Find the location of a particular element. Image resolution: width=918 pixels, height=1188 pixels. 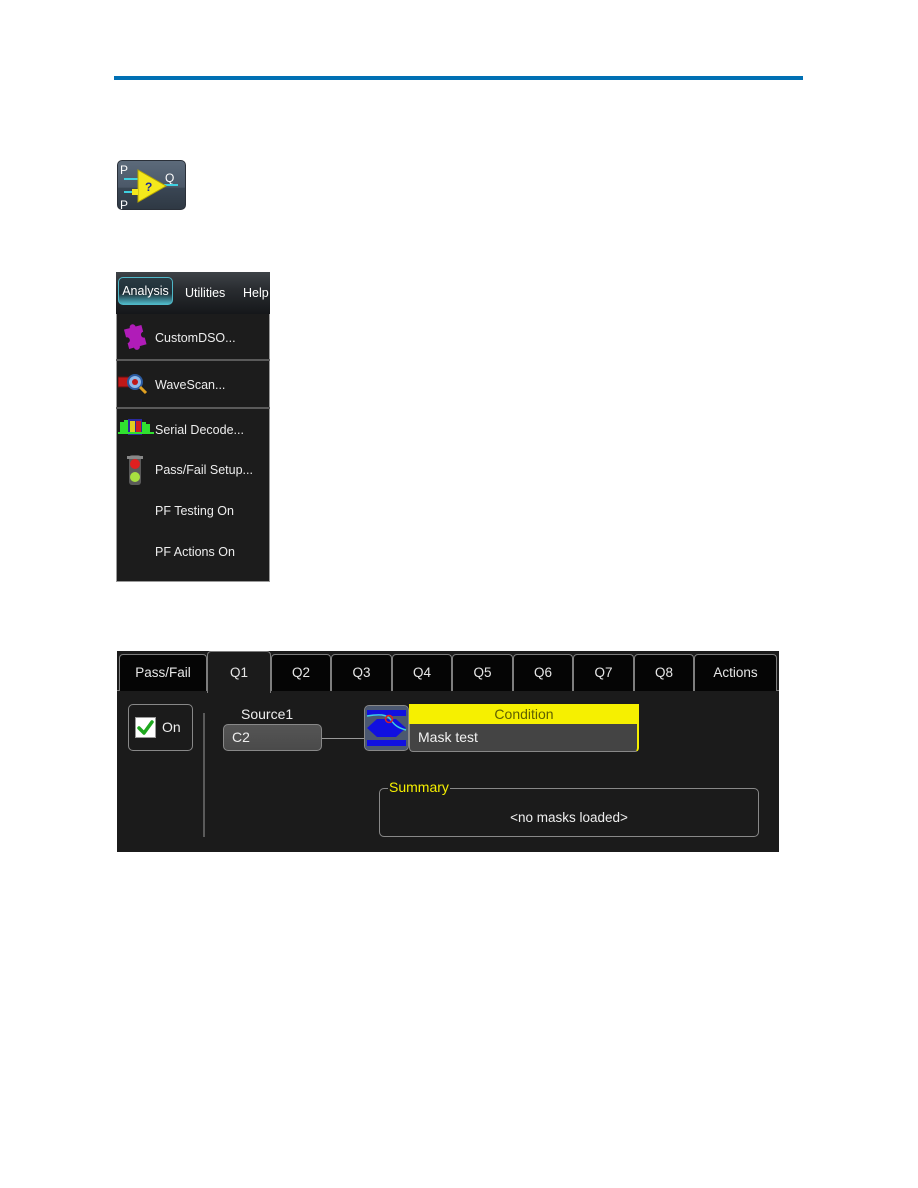

pass-fail-qualifier-icon: P P Q ? is located at coordinates (151, 185).